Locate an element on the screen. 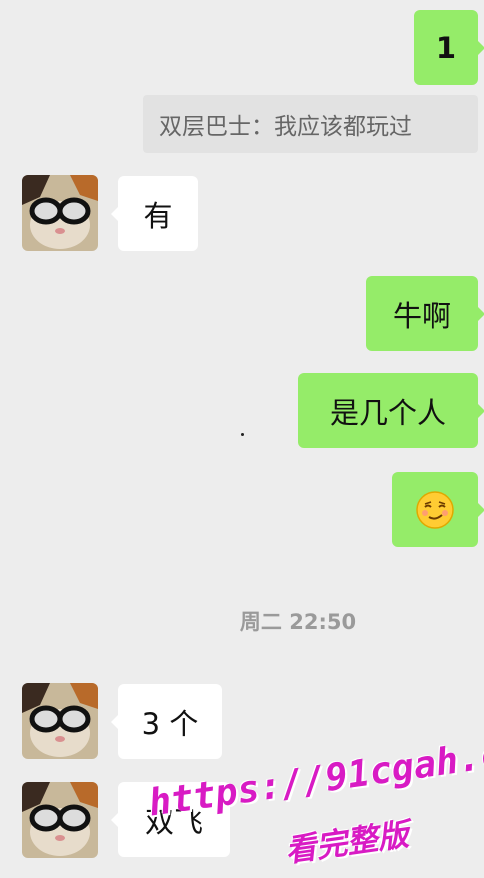 The height and width of the screenshot is (878, 484). message-text: 牛啊 is located at coordinates (421, 315).